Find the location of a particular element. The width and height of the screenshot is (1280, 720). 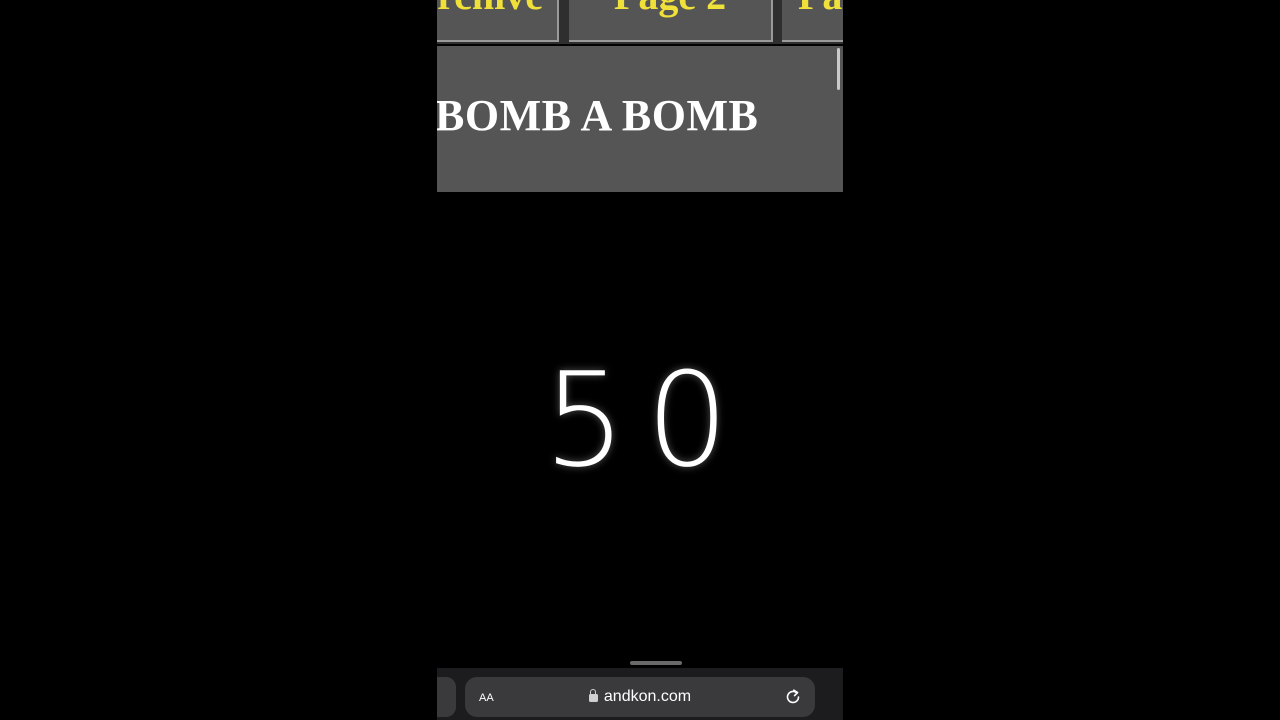

url-text: andkon.com is located at coordinates (647, 696).